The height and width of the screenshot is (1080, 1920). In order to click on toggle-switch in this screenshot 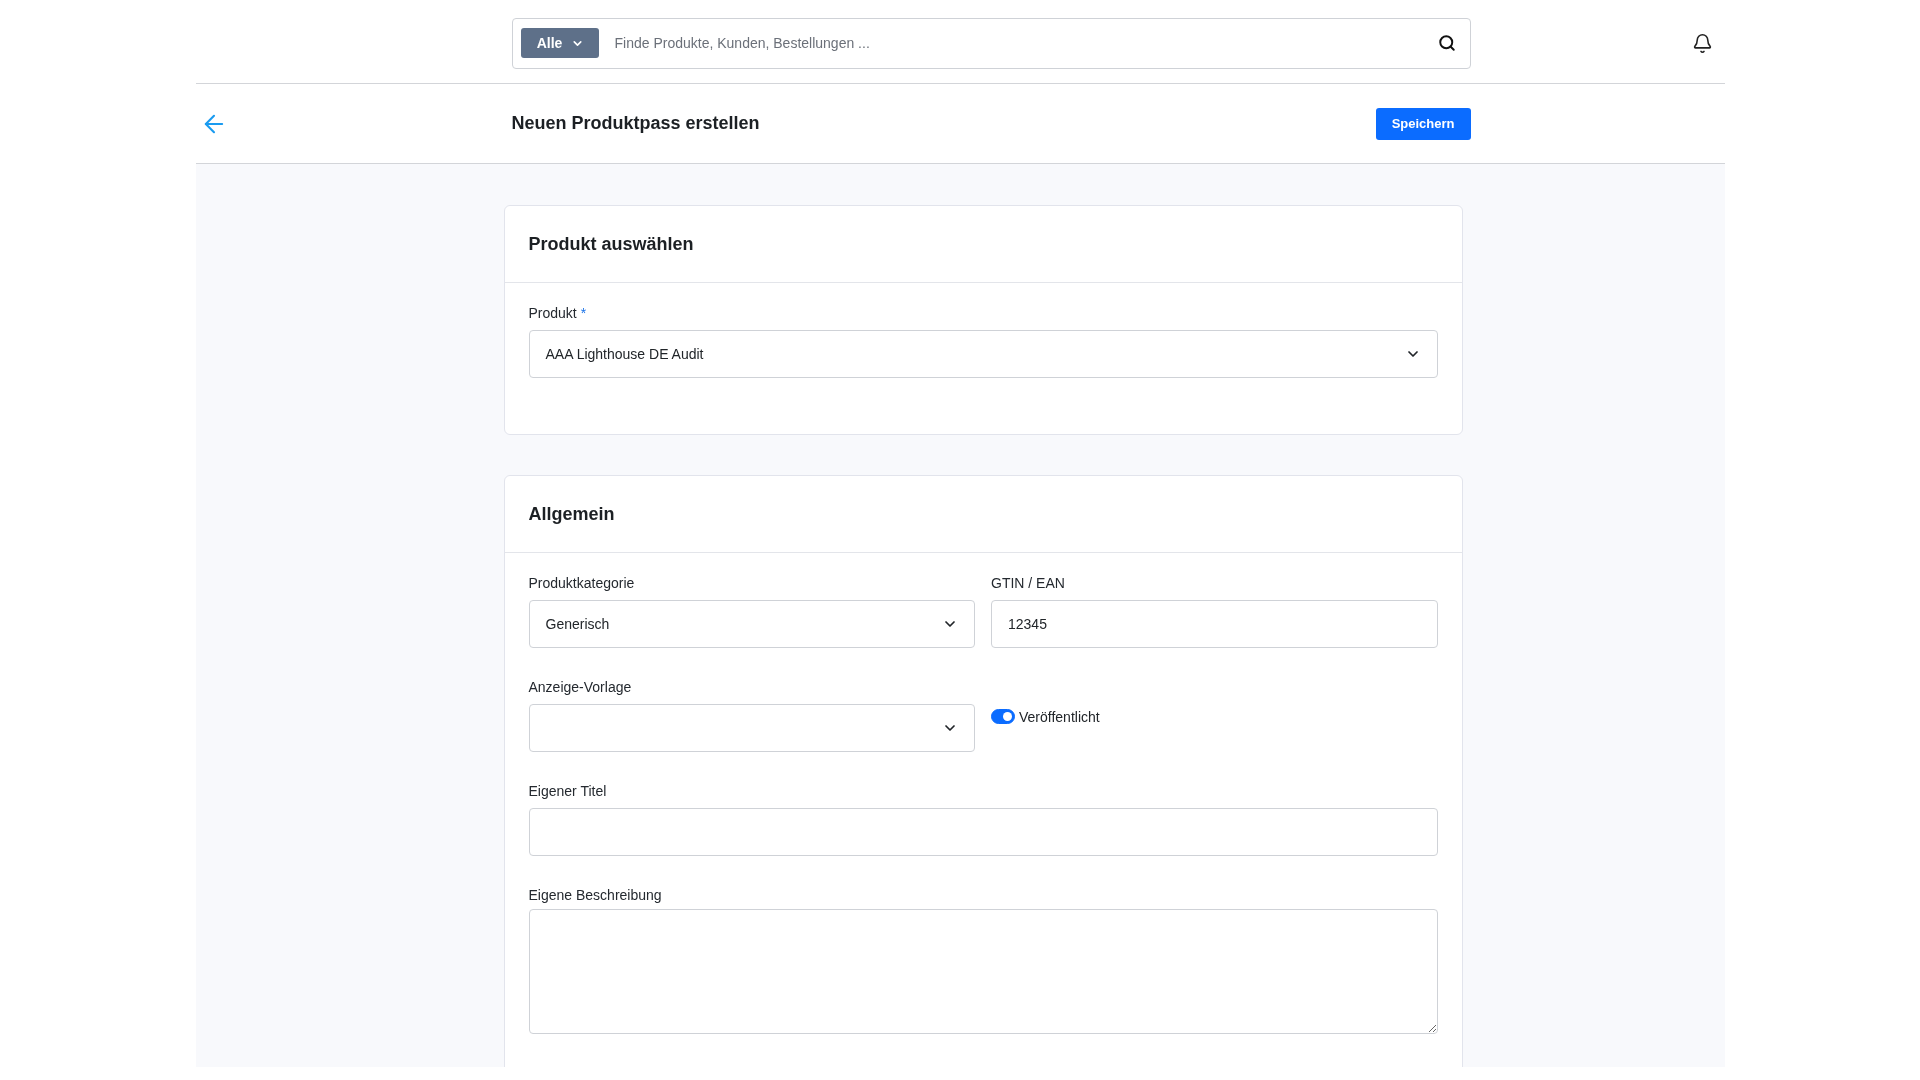, I will do `click(1003, 716)`.